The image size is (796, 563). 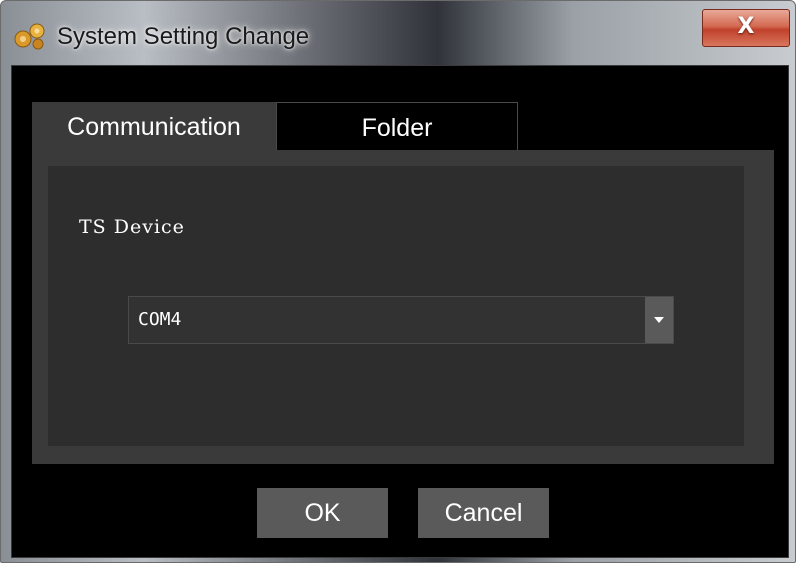 I want to click on ts-device-select: COM4, so click(x=401, y=320).